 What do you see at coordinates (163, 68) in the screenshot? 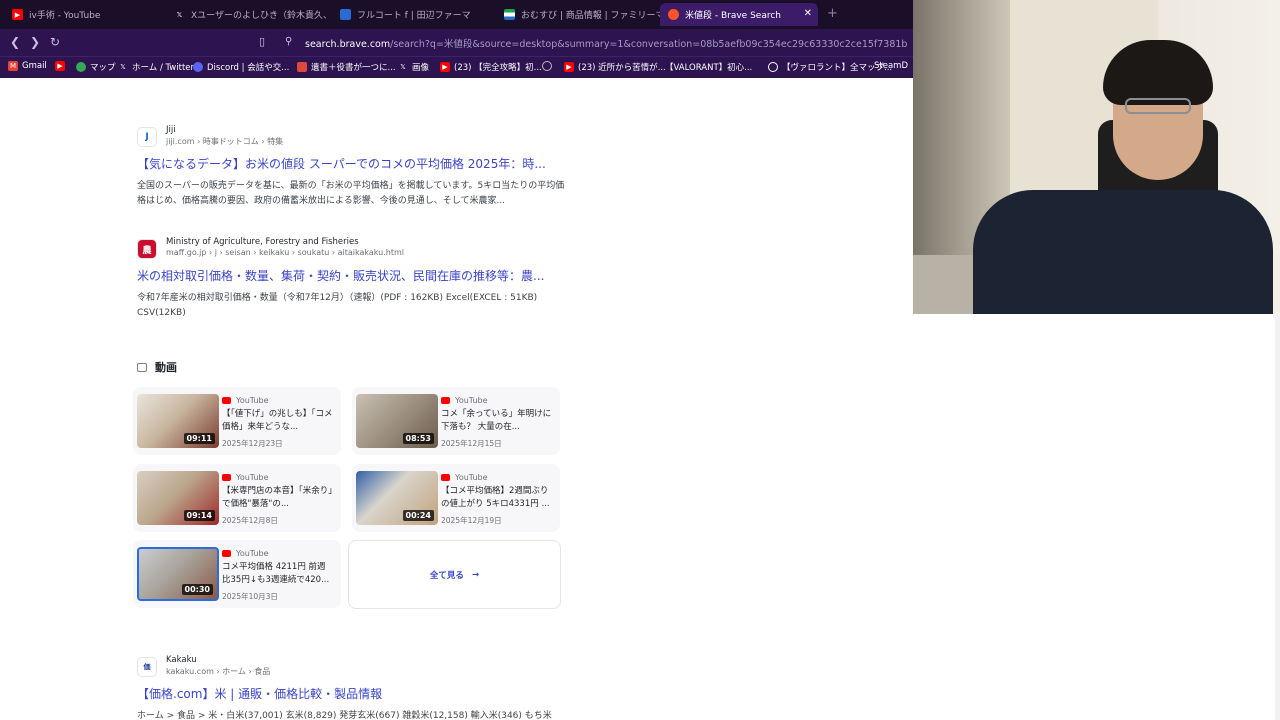
I see `bookmark-label: ホーム / Twitter` at bounding box center [163, 68].